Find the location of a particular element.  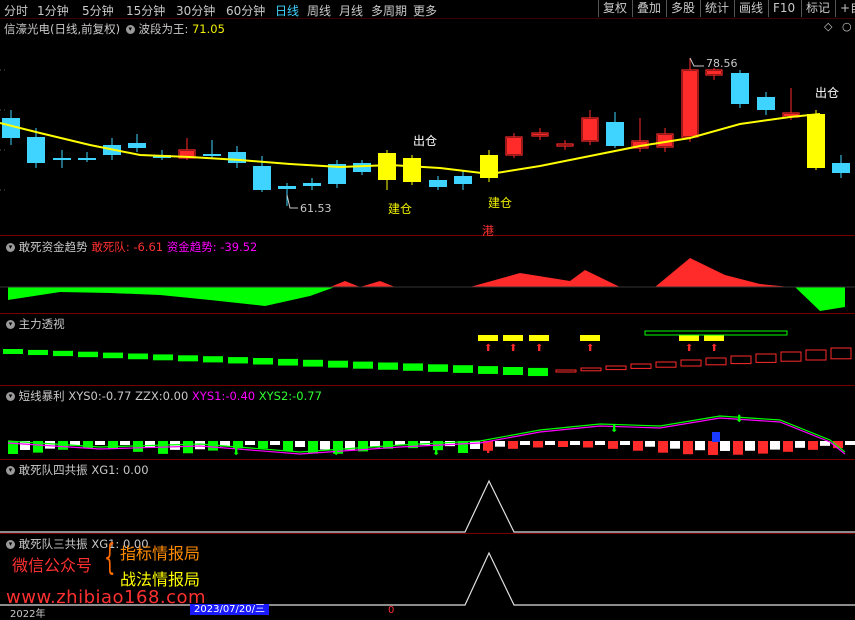

fund-v2-label: 资金趋势 is located at coordinates (189, 247).